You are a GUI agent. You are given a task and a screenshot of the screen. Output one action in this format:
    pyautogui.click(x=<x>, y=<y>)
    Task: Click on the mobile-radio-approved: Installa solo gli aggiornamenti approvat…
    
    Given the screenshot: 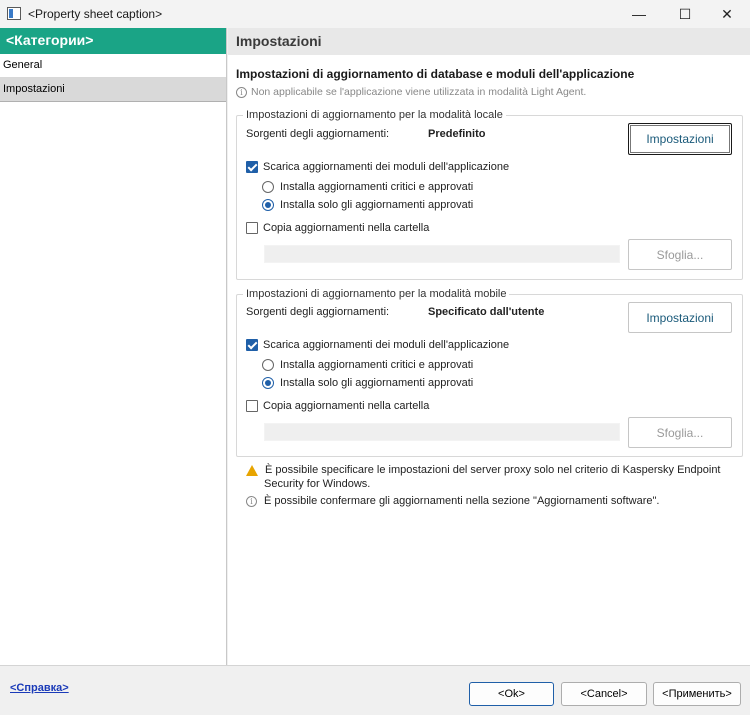 What is the action you would take?
    pyautogui.click(x=367, y=383)
    